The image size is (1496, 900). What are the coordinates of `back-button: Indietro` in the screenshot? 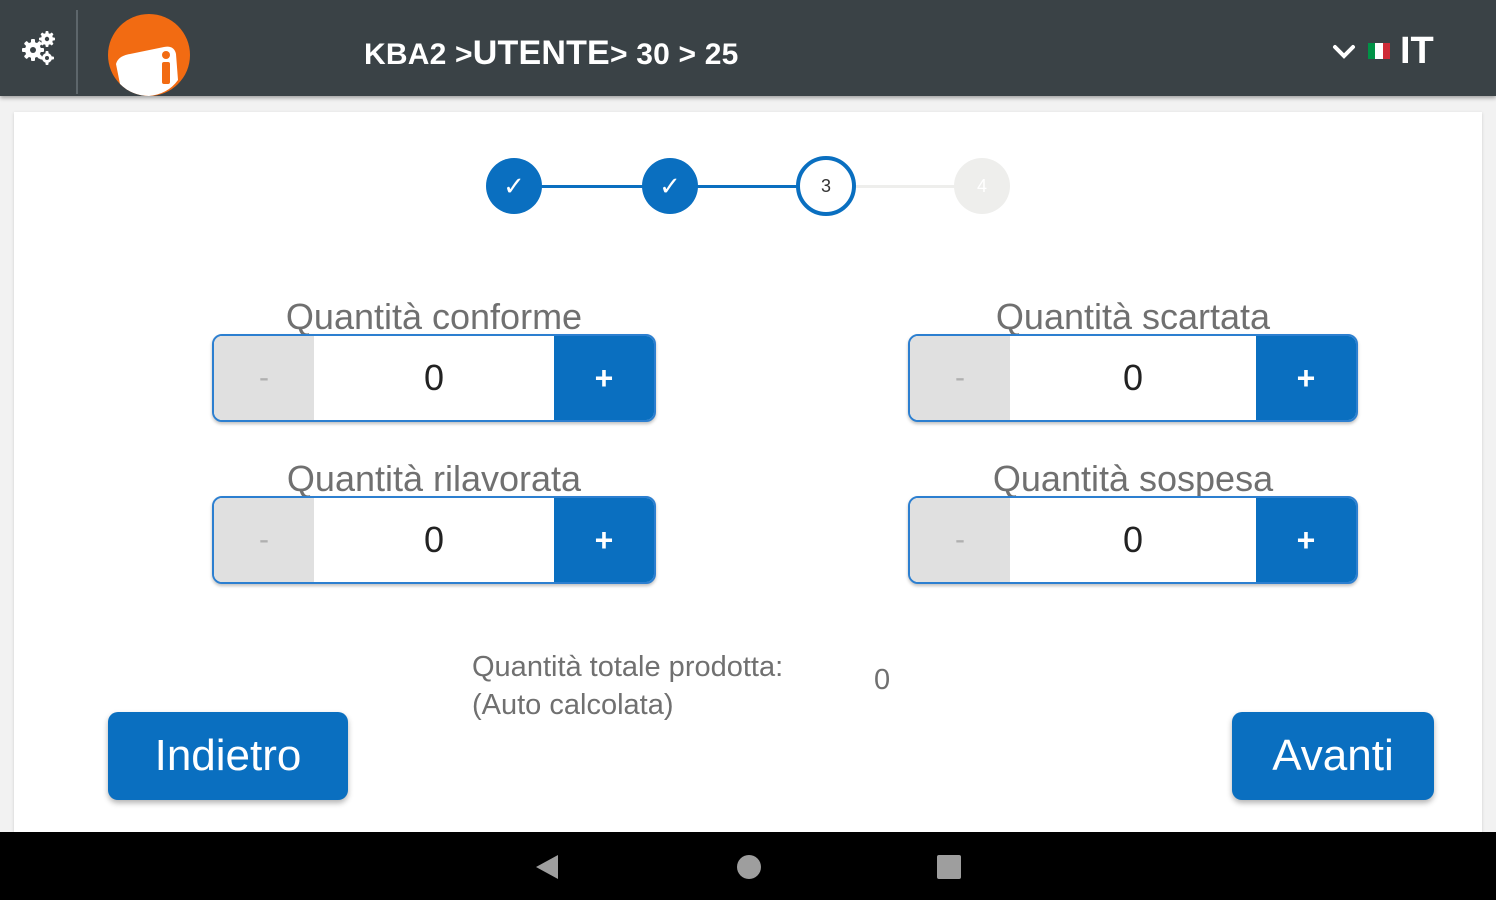 It's located at (228, 756).